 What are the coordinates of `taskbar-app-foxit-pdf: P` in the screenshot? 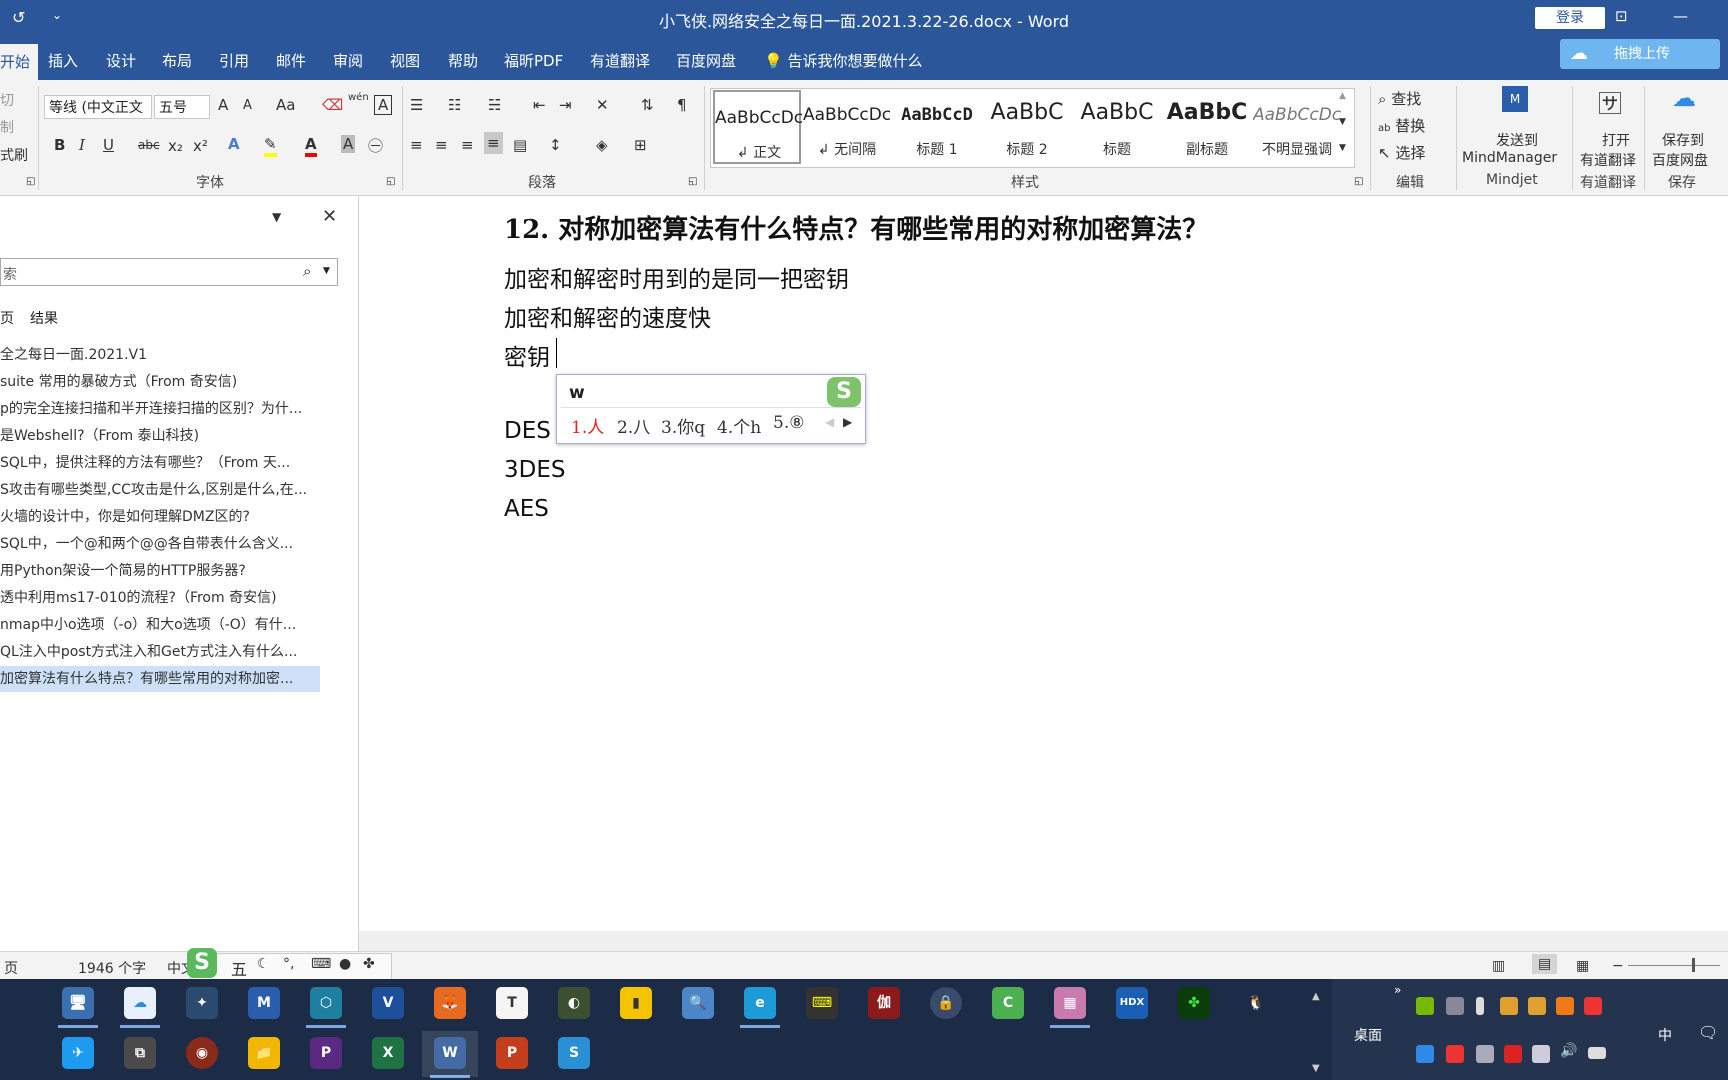 It's located at (326, 1053).